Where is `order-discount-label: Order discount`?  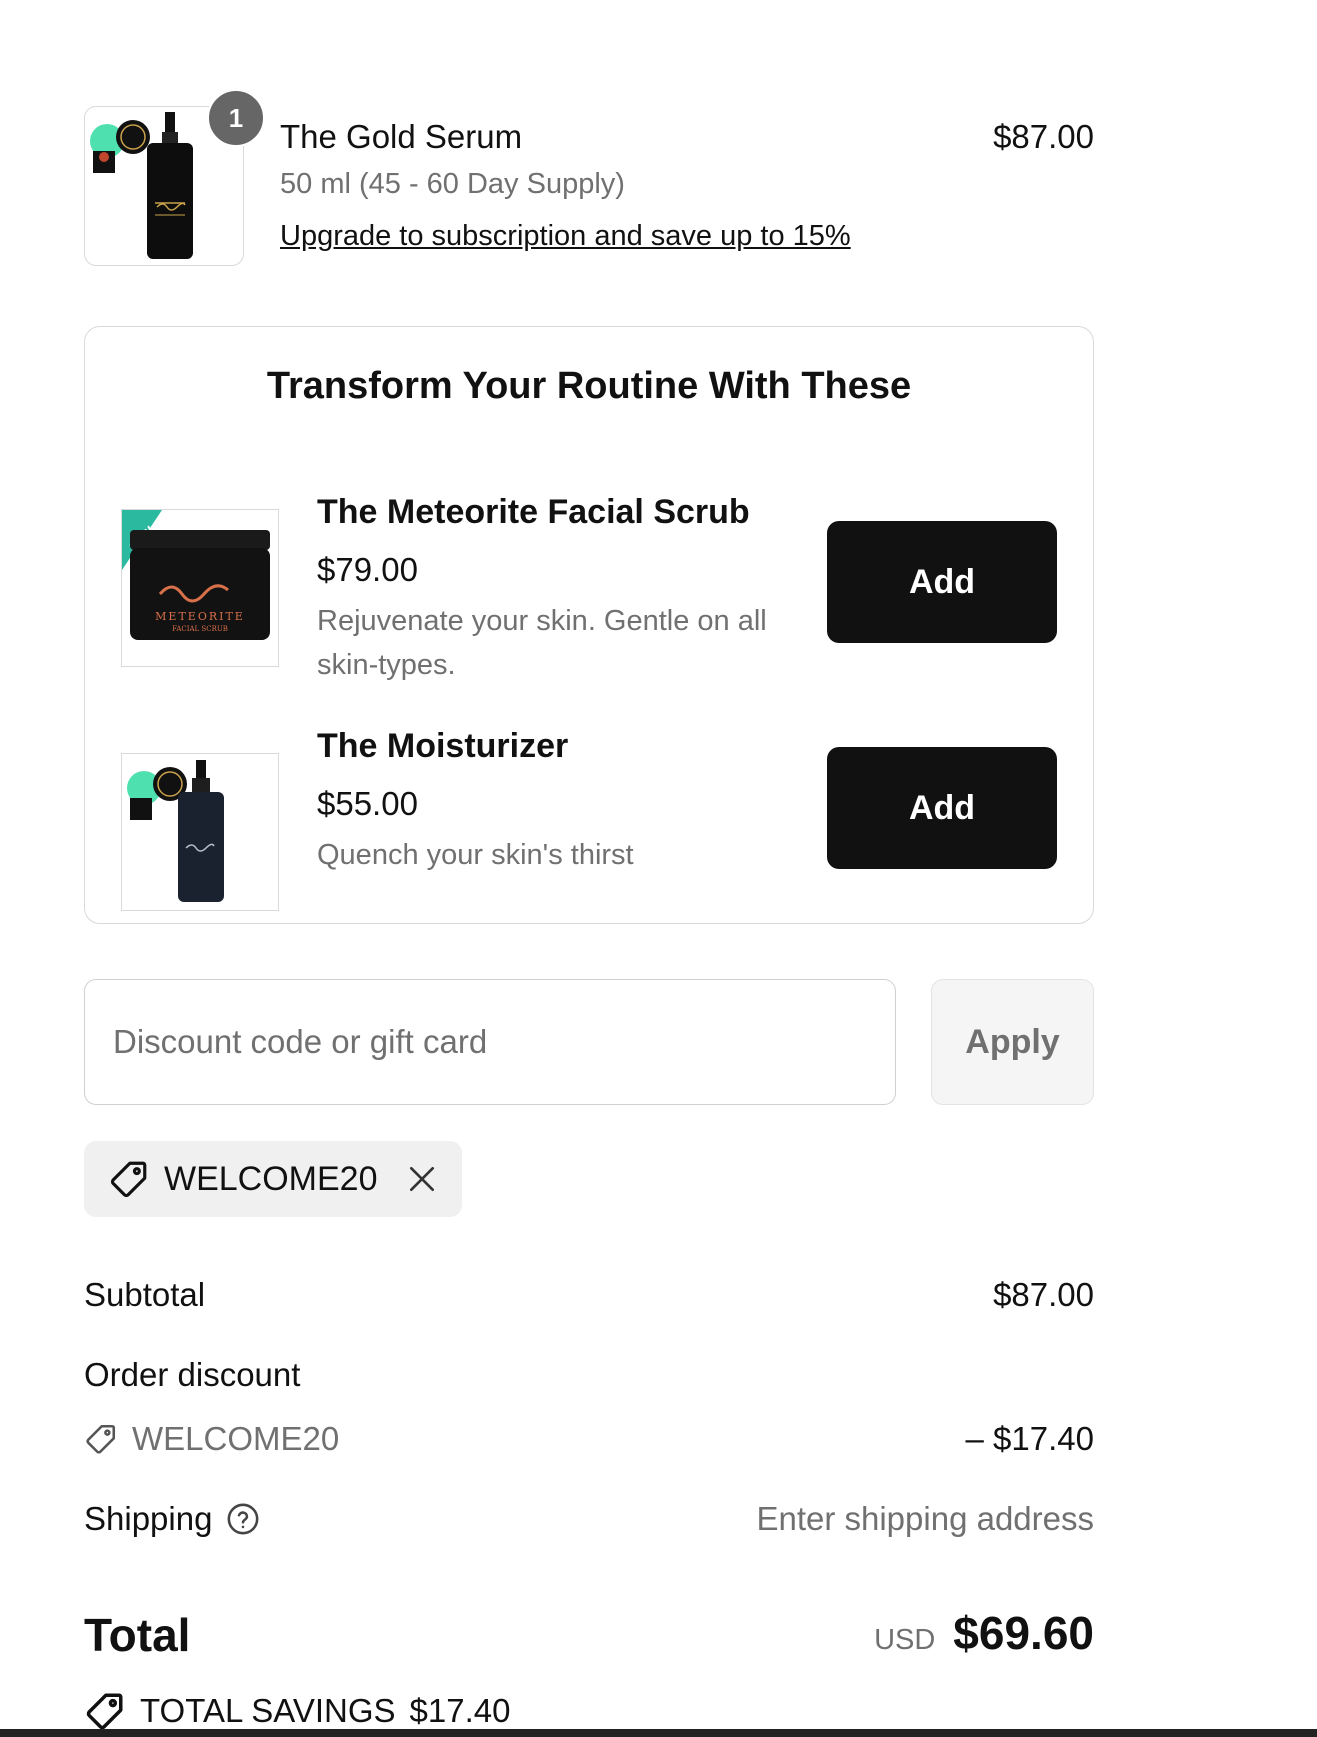
order-discount-label: Order discount is located at coordinates (192, 1374).